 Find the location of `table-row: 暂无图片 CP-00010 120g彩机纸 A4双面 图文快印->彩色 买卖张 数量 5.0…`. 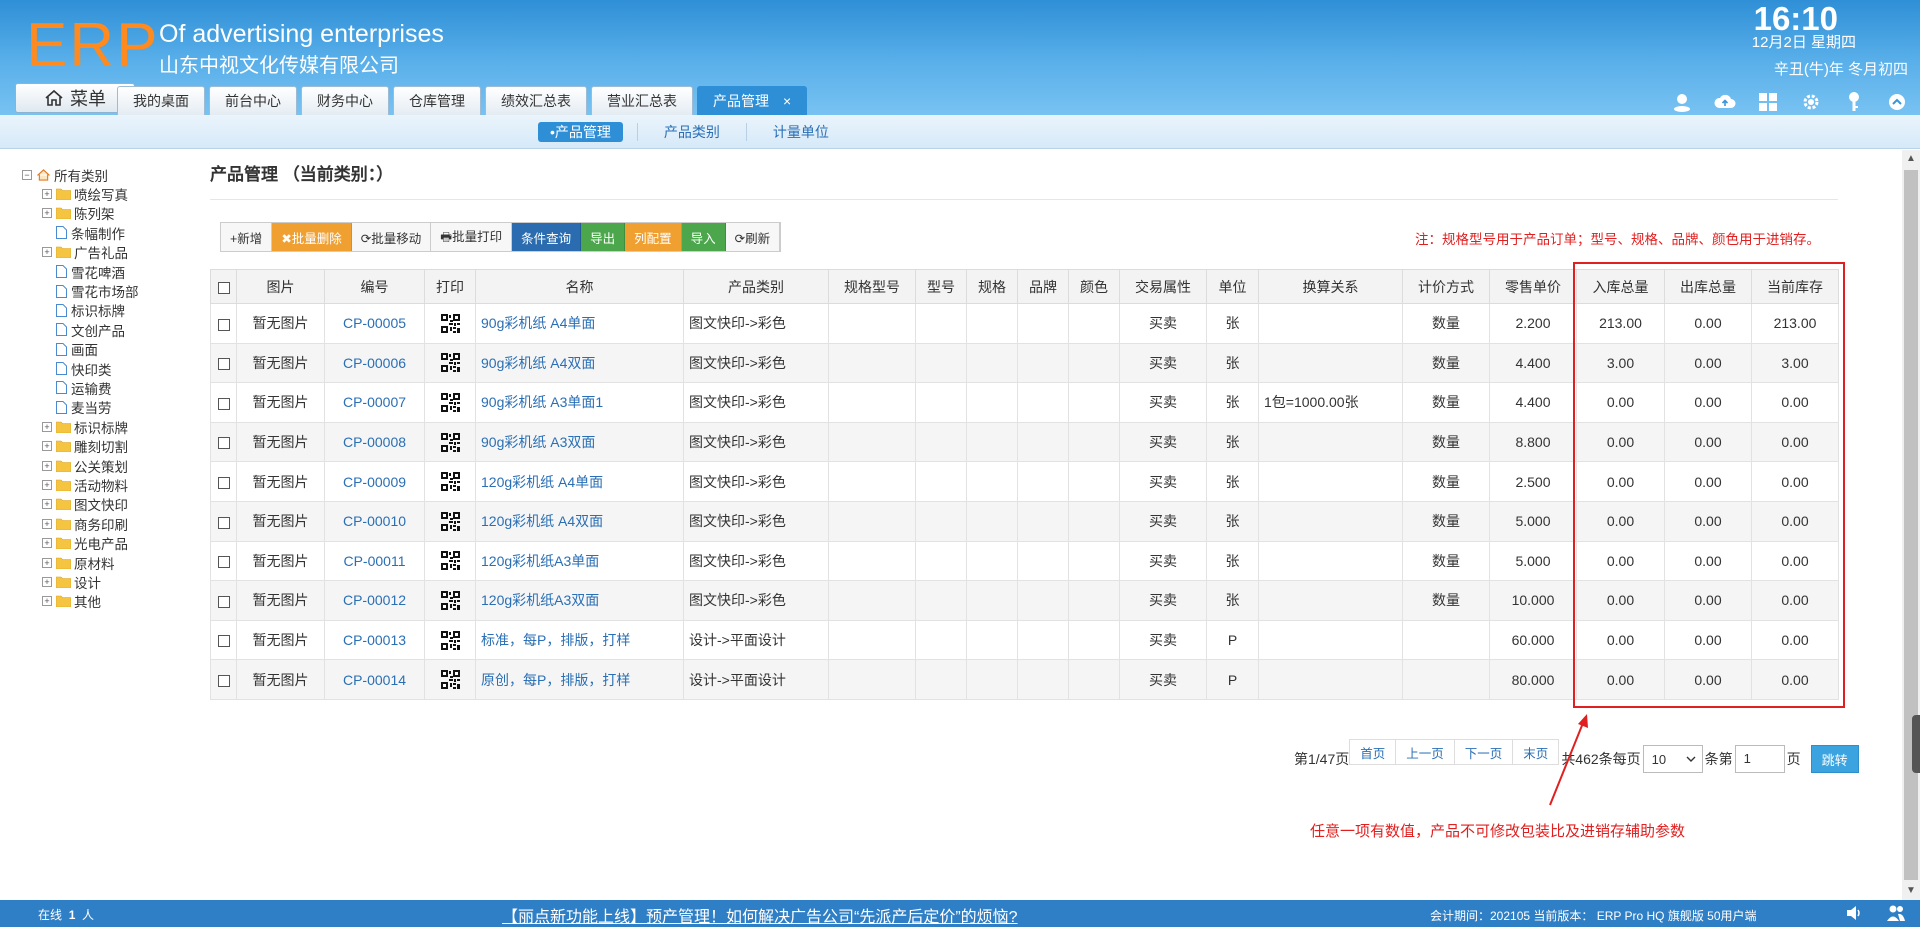

table-row: 暂无图片 CP-00010 120g彩机纸 A4双面 图文快印->彩色 买卖张 数量 5.0… is located at coordinates (1024, 521).